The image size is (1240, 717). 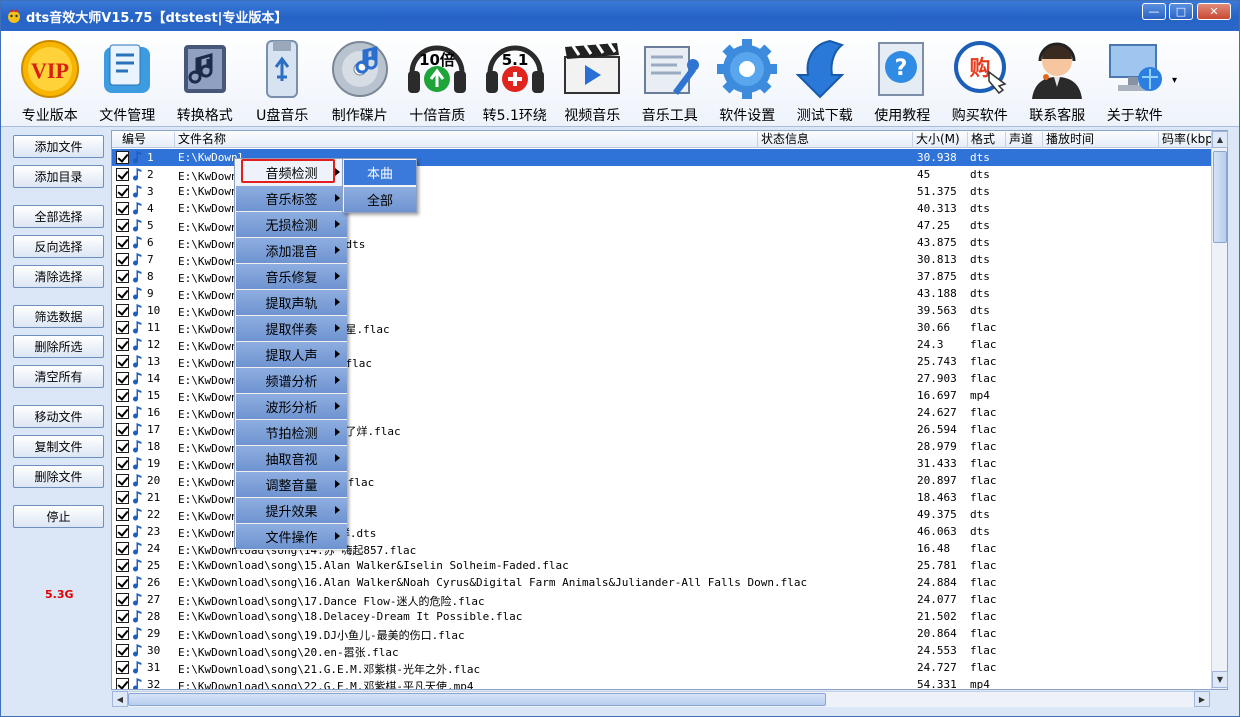 I want to click on side-button-12: 停止, so click(x=58, y=516).